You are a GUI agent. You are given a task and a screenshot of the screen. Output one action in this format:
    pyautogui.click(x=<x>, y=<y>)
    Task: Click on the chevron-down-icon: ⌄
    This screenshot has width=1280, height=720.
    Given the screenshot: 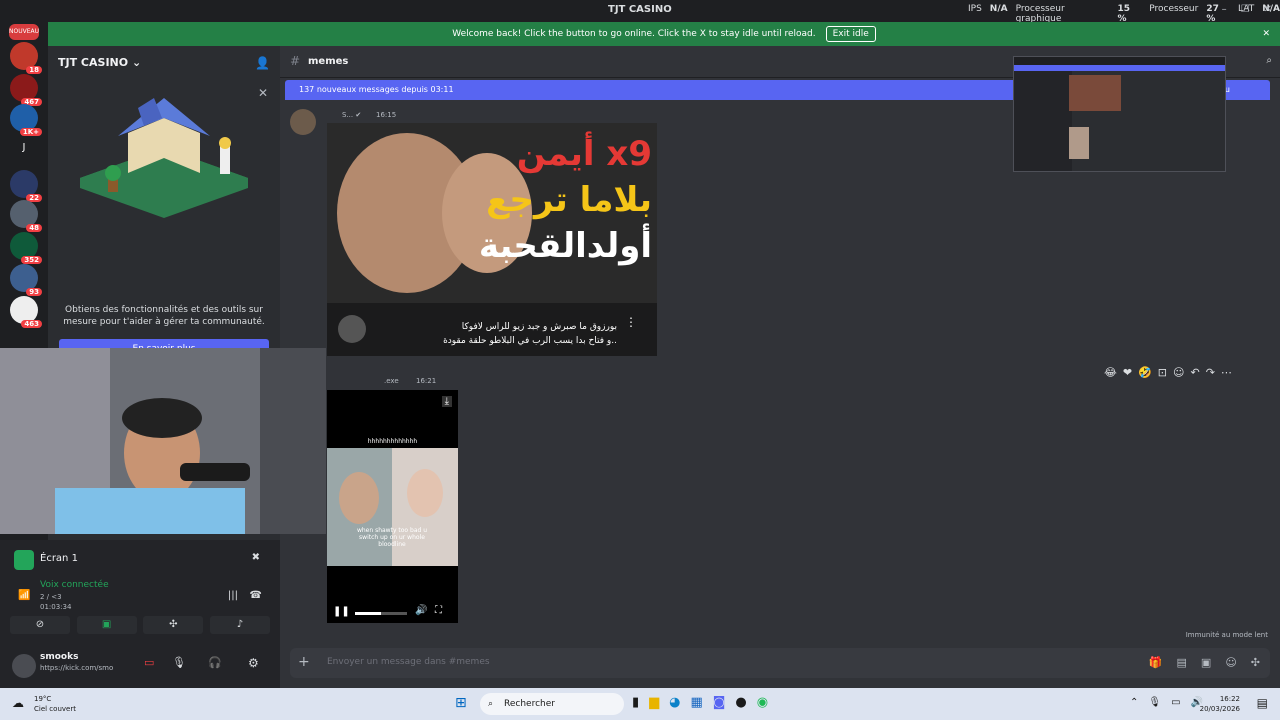 What is the action you would take?
    pyautogui.click(x=136, y=62)
    